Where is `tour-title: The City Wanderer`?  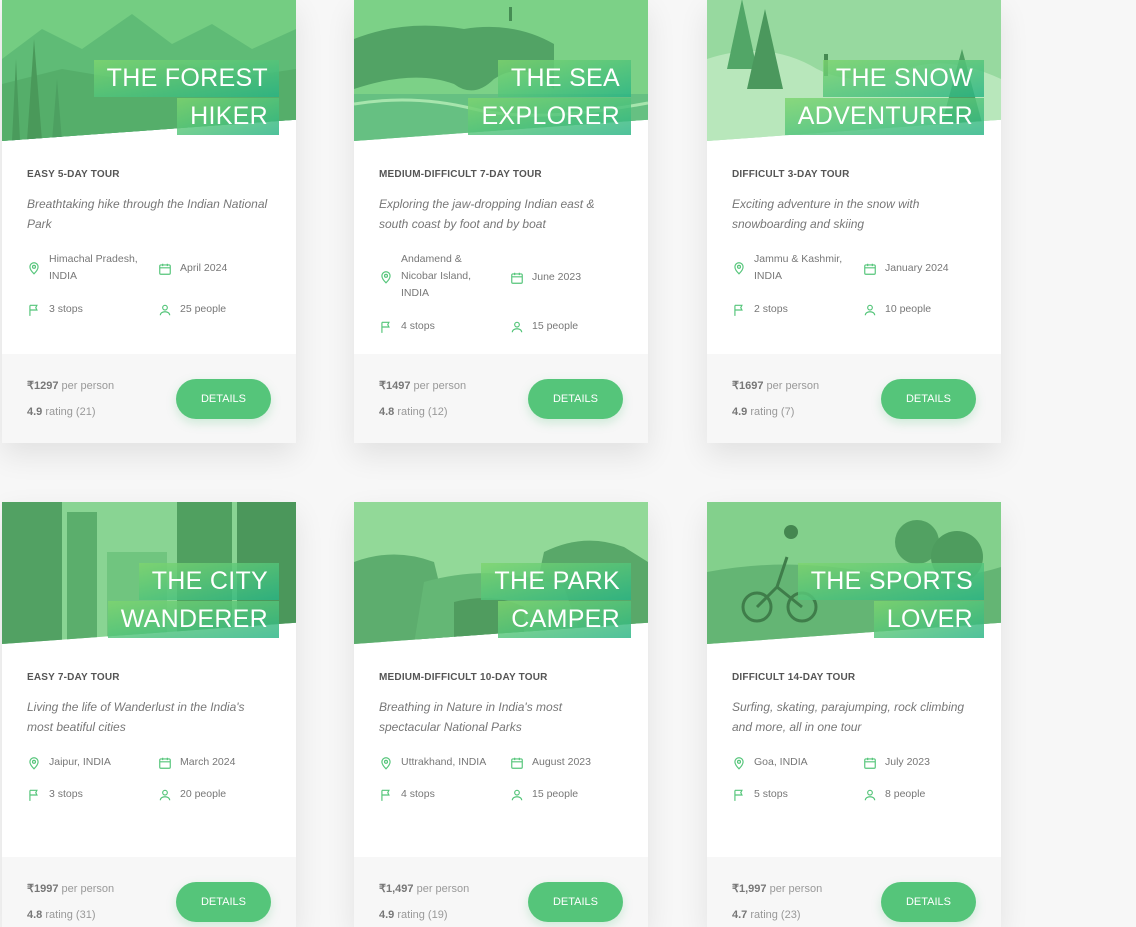
tour-title: The City Wanderer is located at coordinates (193, 600).